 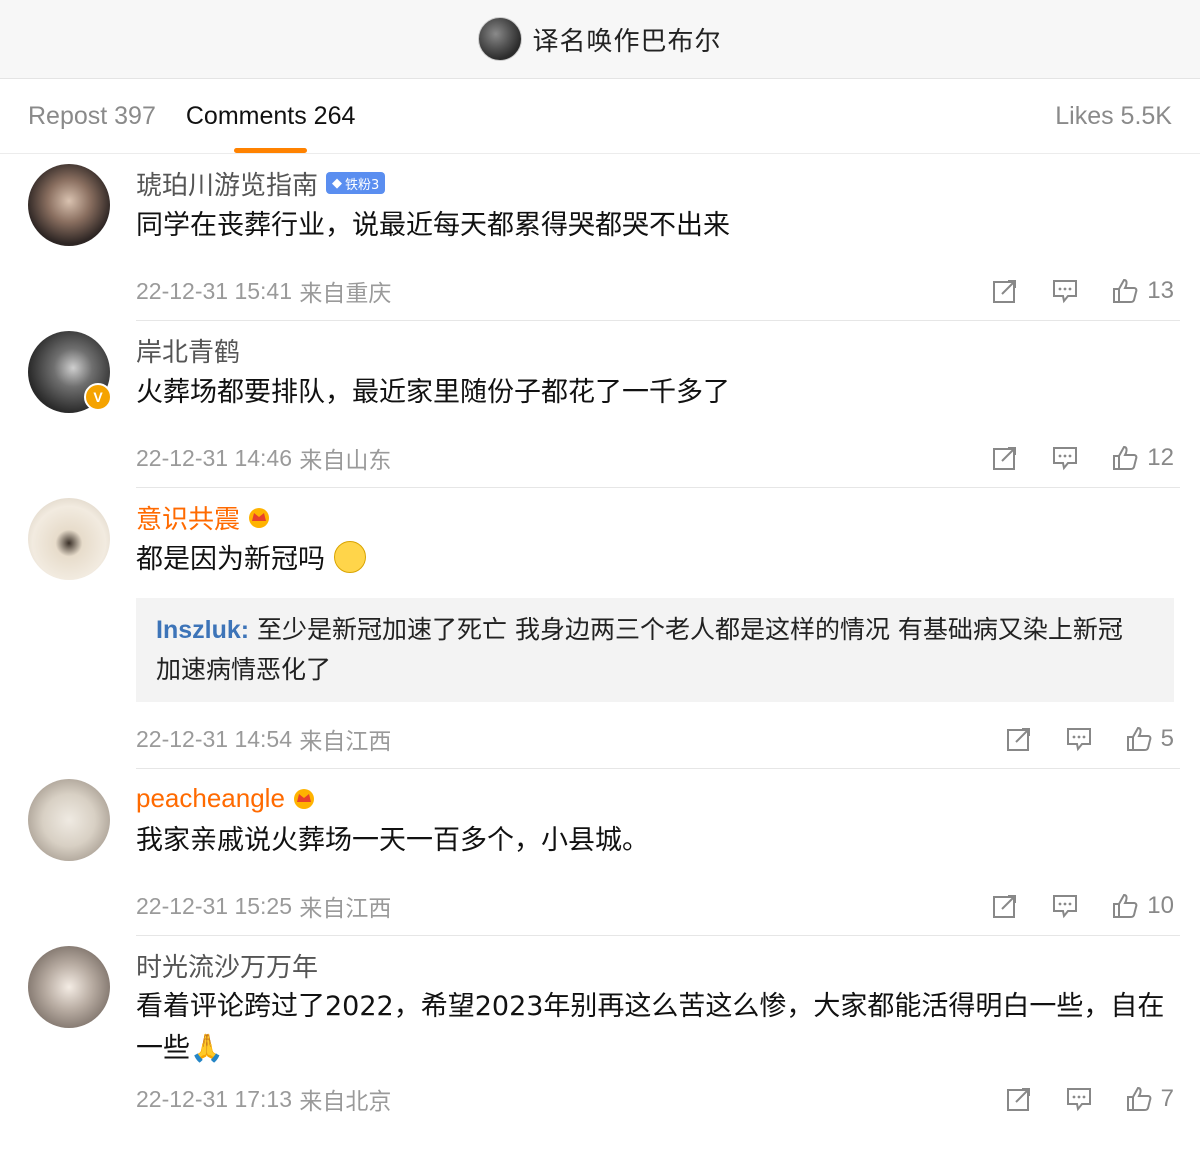 I want to click on tab-likes: Likes 5.5K, so click(x=1113, y=116).